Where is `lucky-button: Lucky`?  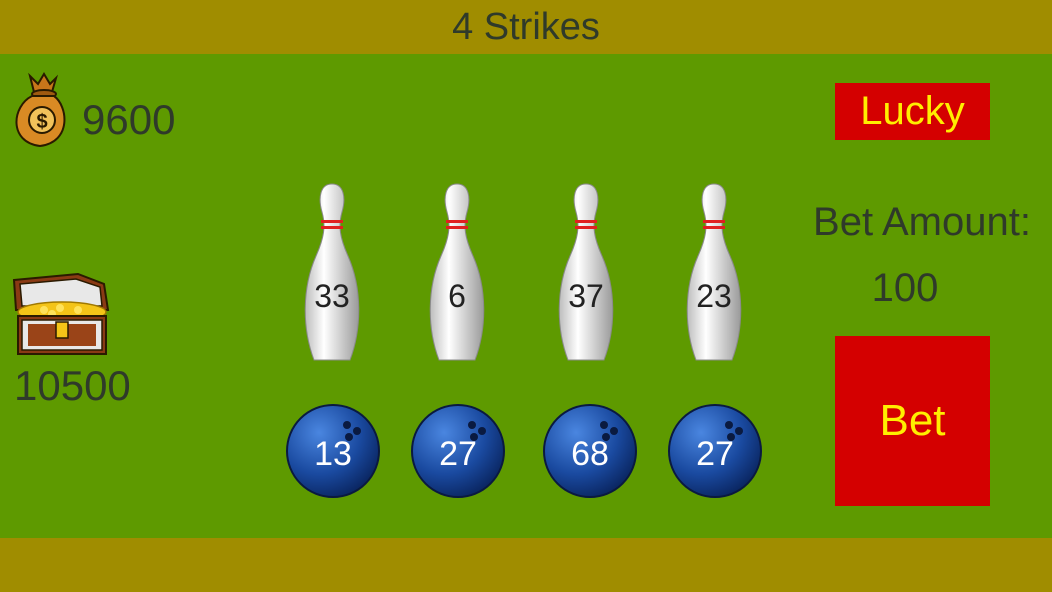
lucky-button: Lucky is located at coordinates (912, 111).